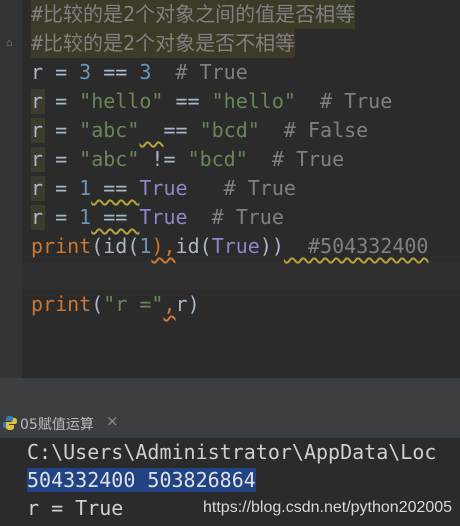 This screenshot has width=460, height=526. I want to click on code-line: print(id(1),id(True)) #504332400, so click(230, 246).